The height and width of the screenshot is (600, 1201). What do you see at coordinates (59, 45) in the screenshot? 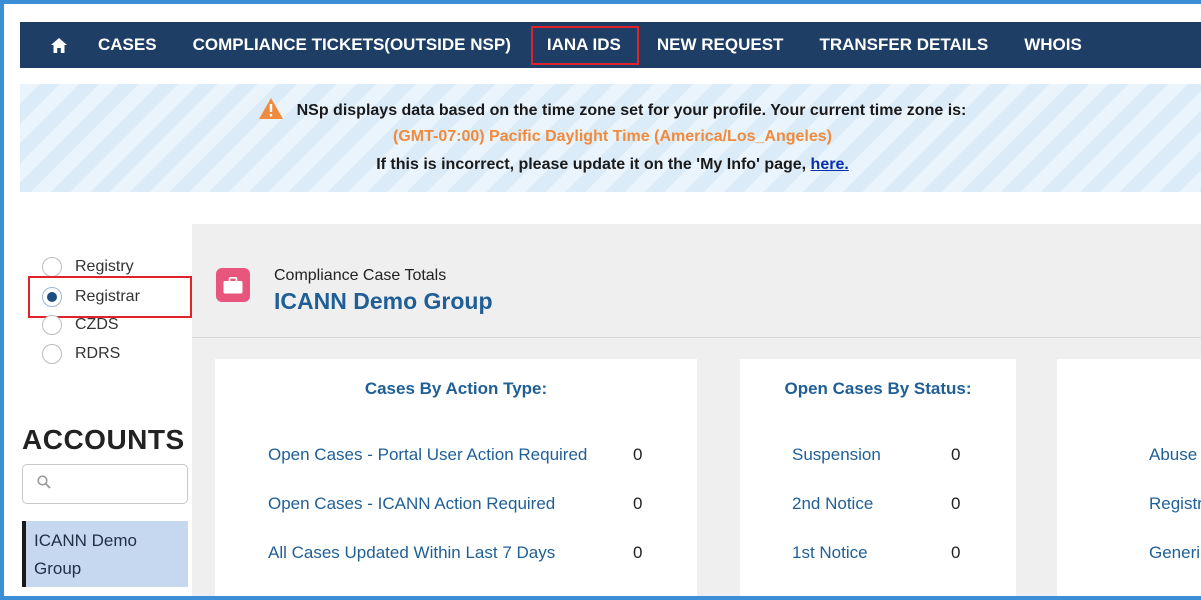
I see `home-icon` at bounding box center [59, 45].